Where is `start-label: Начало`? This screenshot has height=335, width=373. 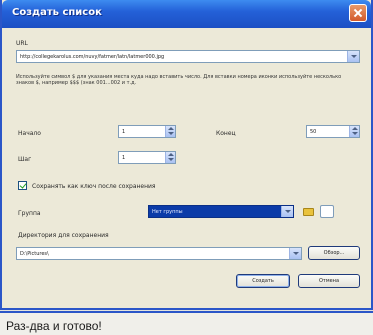 start-label: Начало is located at coordinates (29, 133).